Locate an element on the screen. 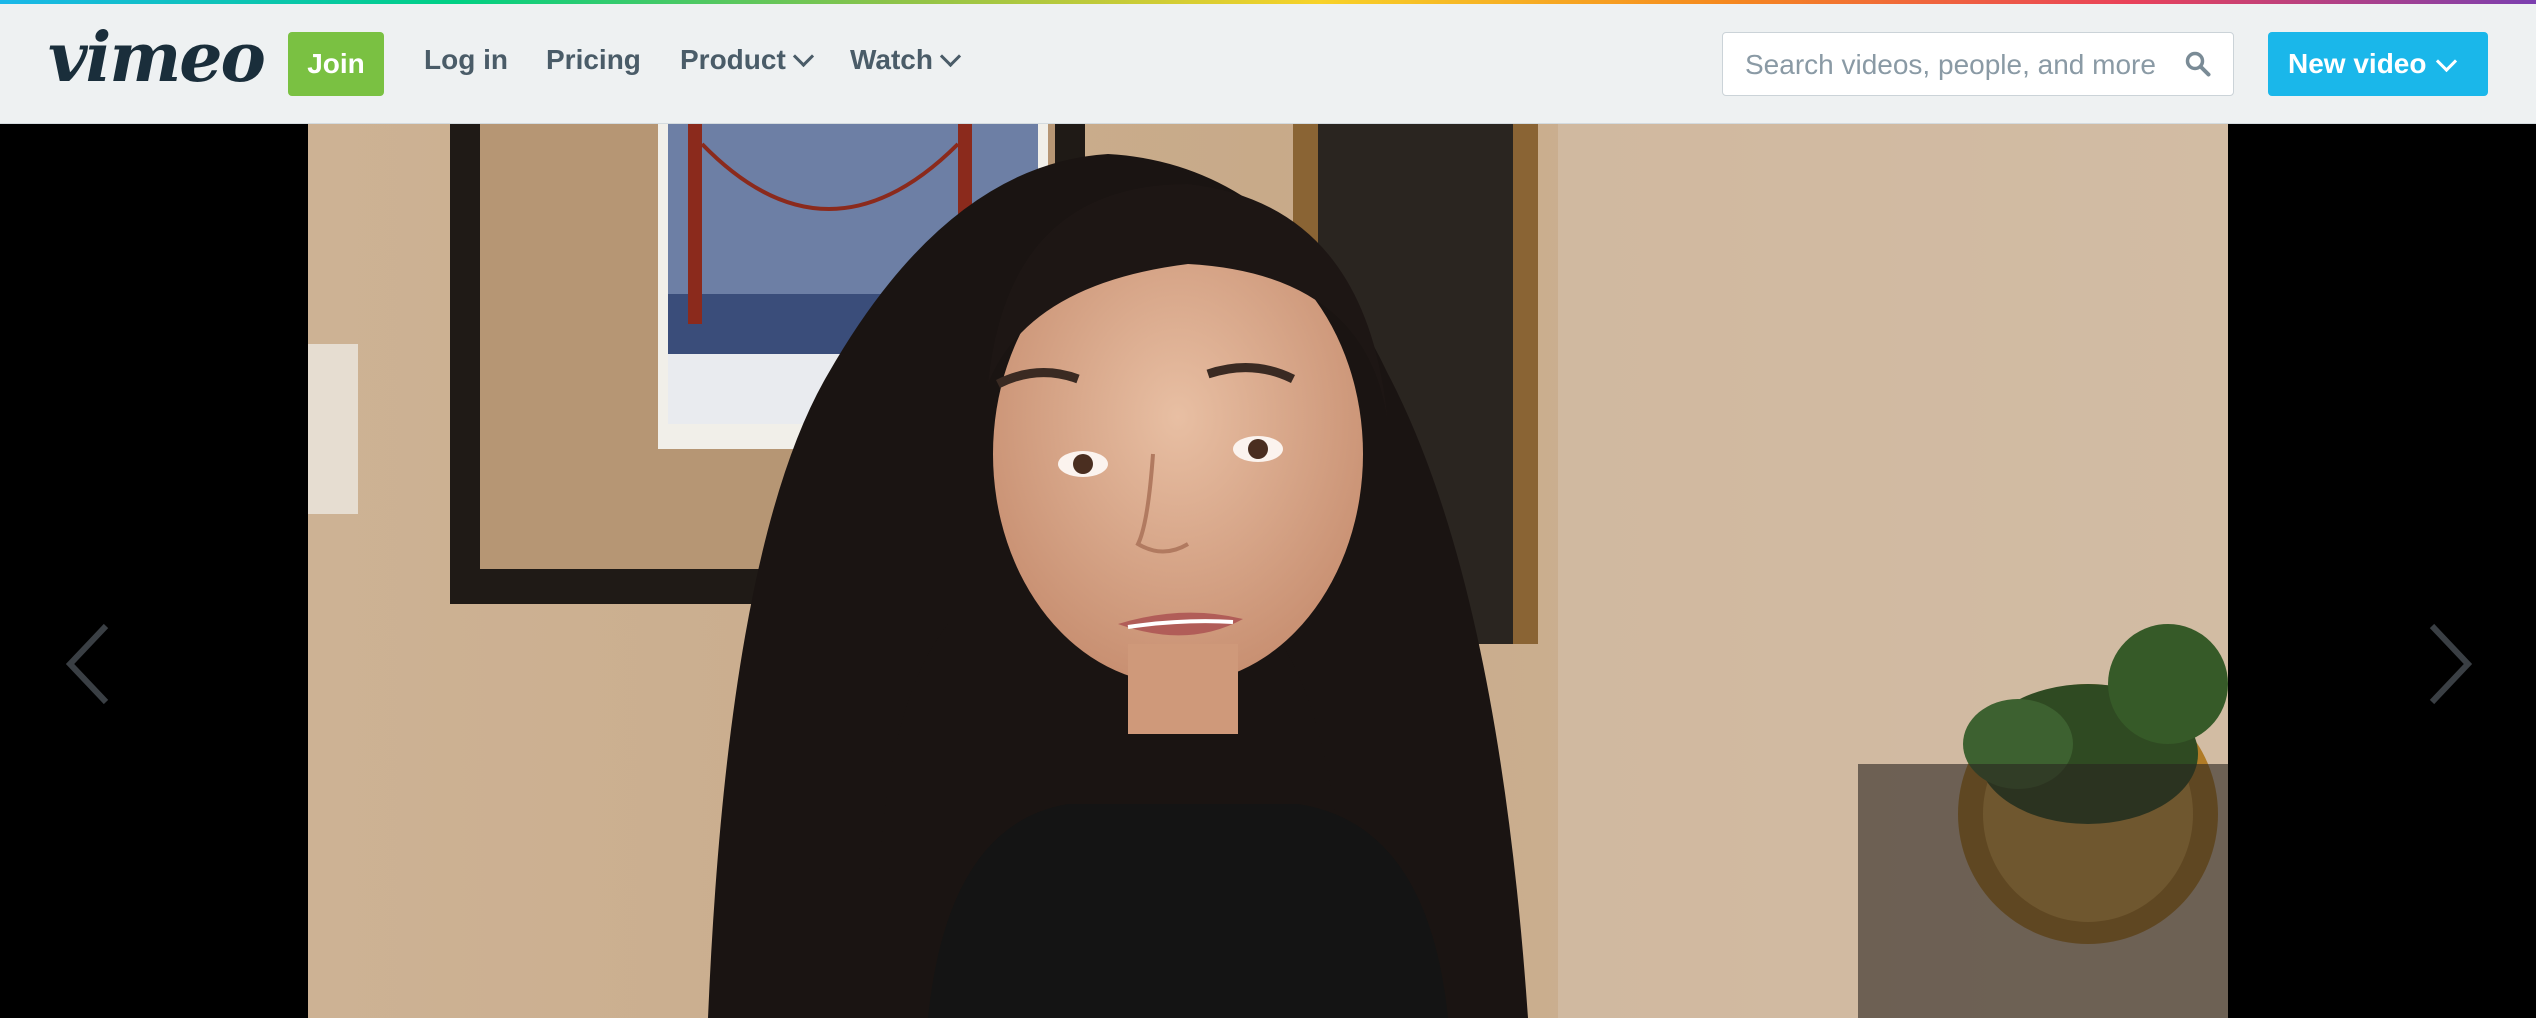 This screenshot has width=2536, height=1018. next-video-arrow-icon is located at coordinates (2450, 664).